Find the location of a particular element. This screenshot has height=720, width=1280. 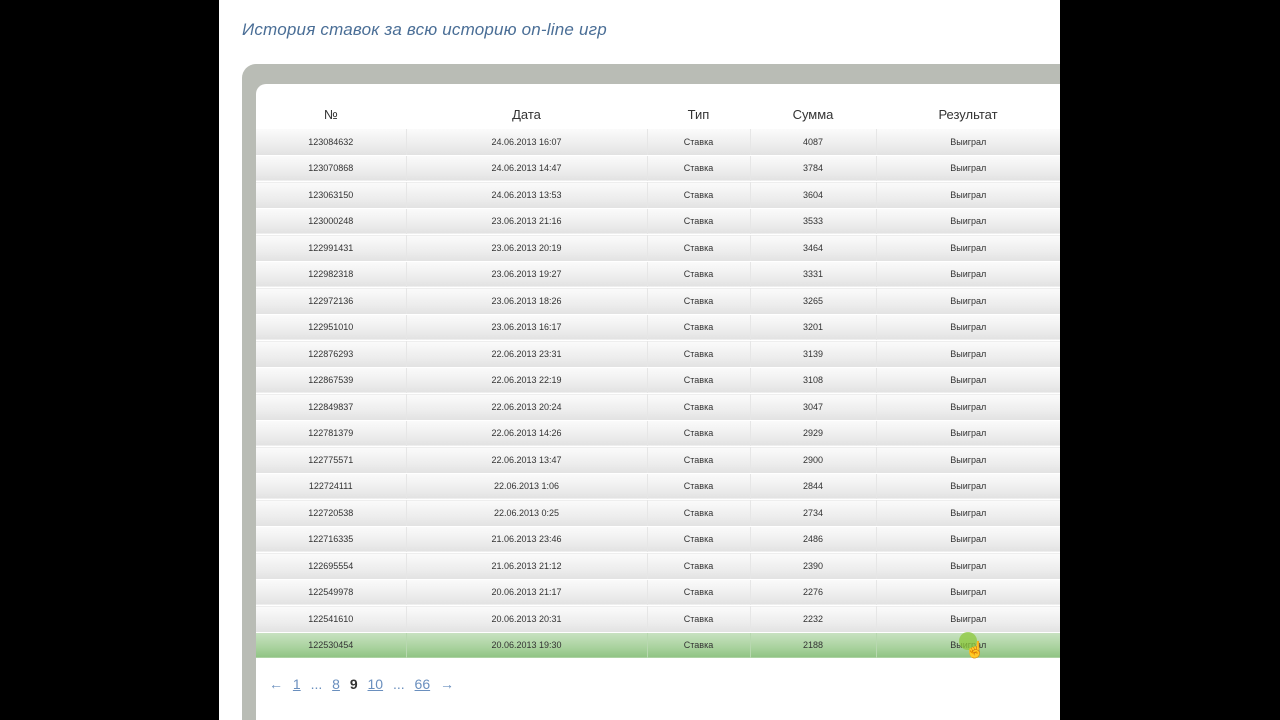

cell-amount: 2929 is located at coordinates (812, 433).